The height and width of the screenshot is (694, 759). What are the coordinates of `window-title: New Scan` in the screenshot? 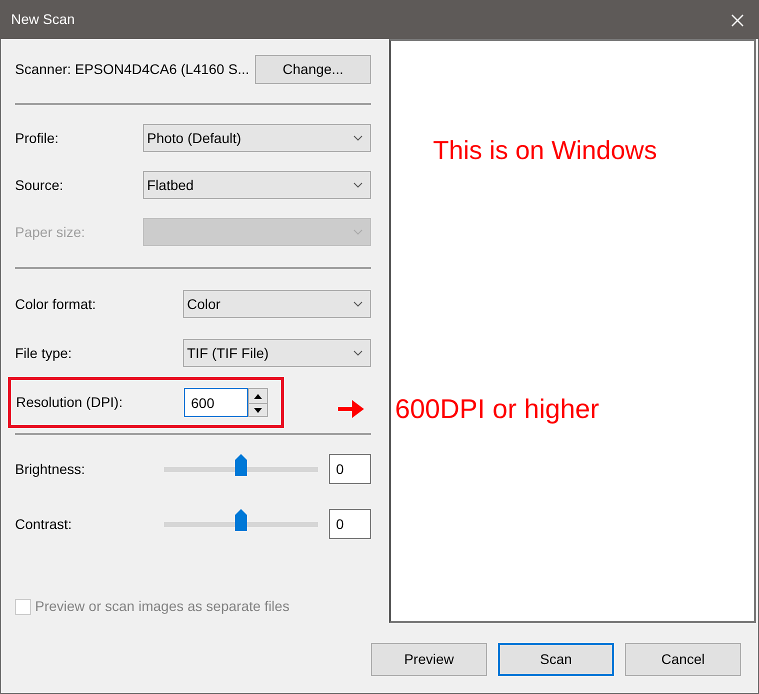 It's located at (43, 19).